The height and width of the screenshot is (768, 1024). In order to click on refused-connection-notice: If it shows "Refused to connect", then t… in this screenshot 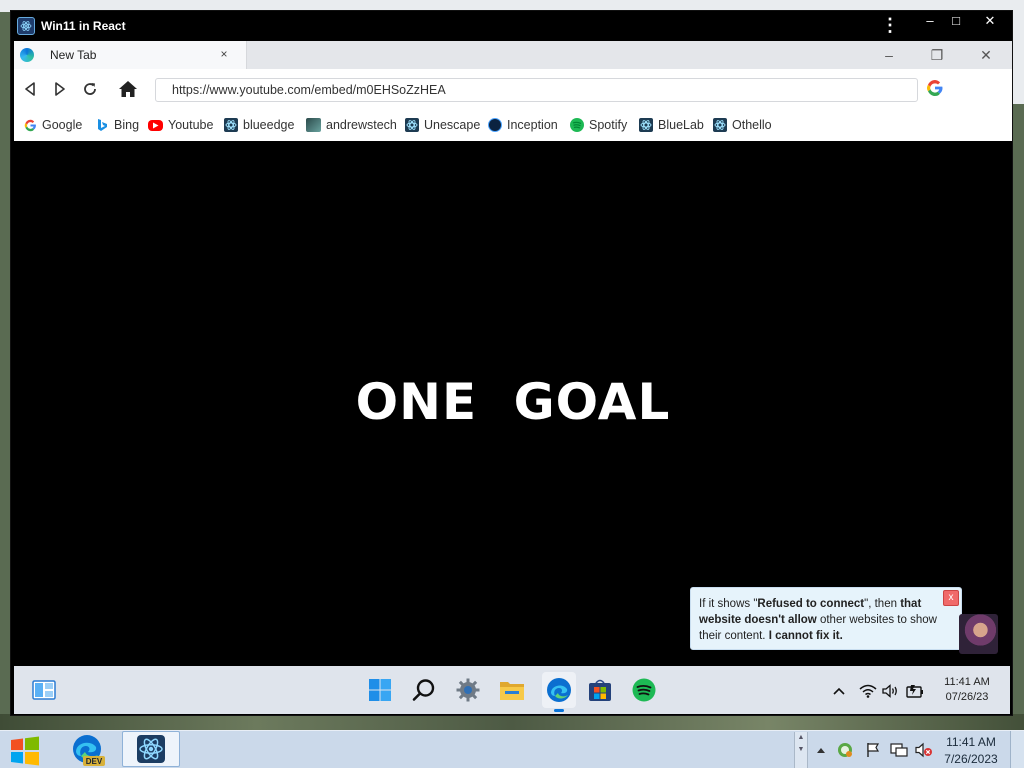, I will do `click(826, 618)`.